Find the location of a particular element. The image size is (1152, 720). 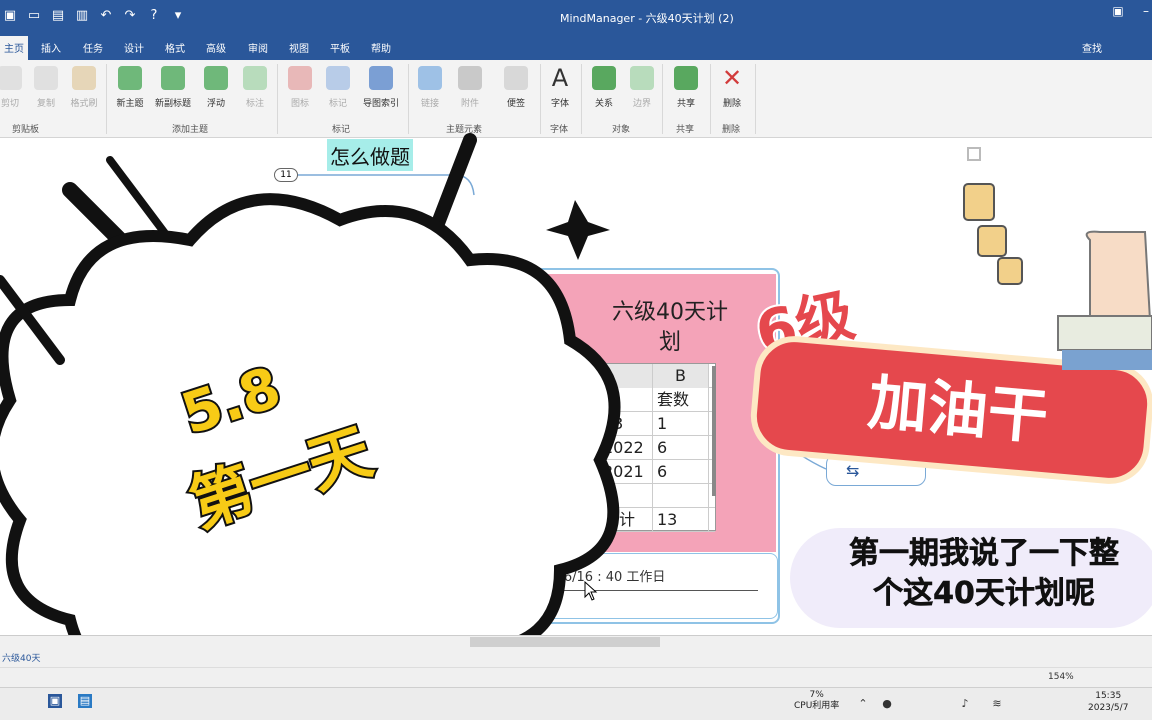

system-clock: 15:35 2023/5/7 is located at coordinates (1108, 702).